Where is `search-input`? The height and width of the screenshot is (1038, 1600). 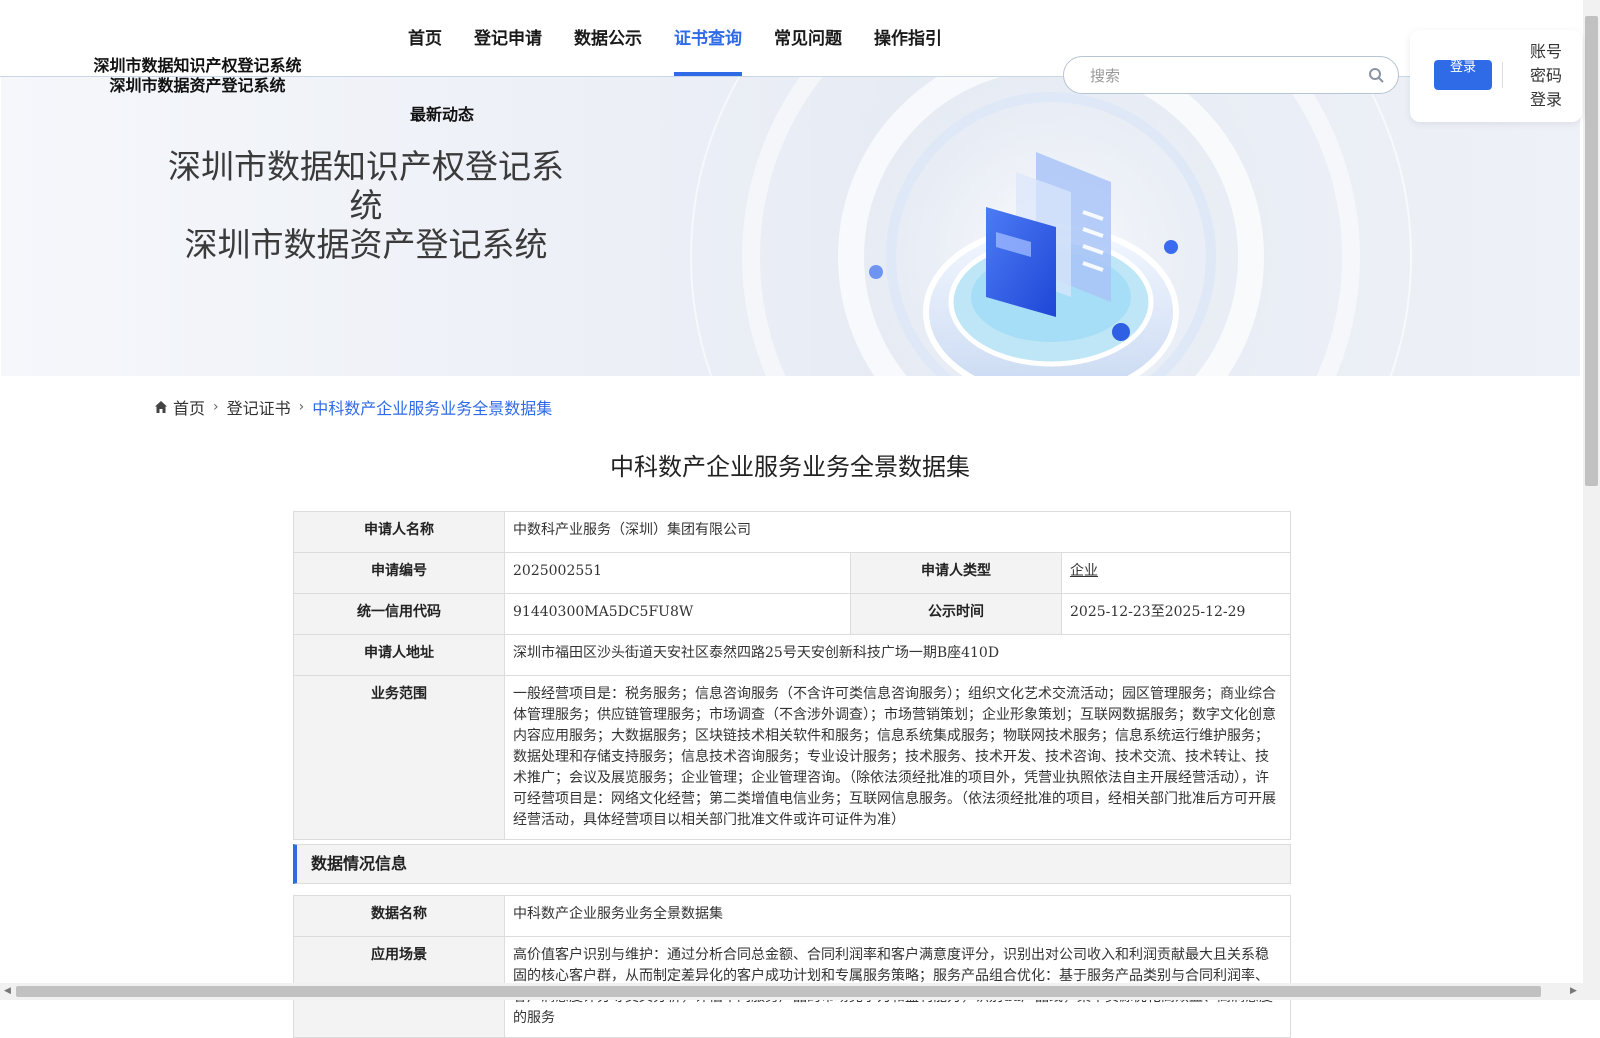 search-input is located at coordinates (1225, 76).